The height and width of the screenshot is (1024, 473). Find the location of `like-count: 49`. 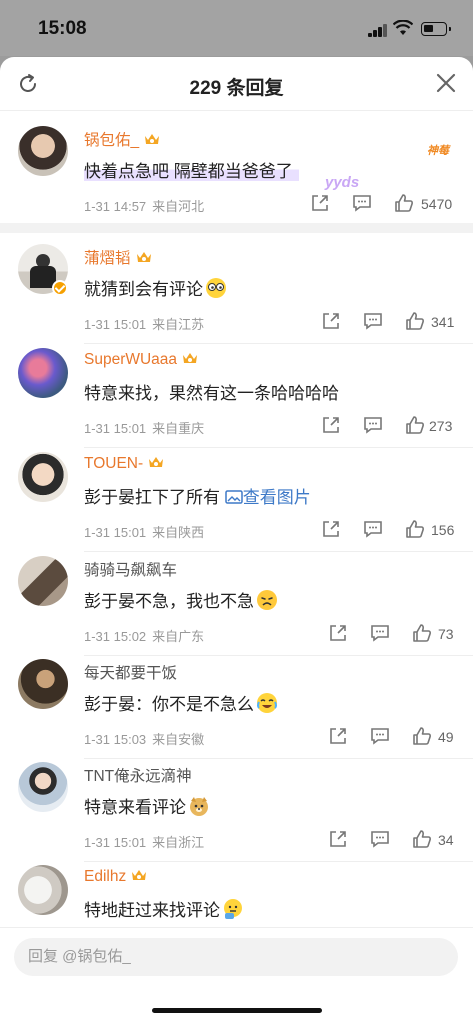

like-count: 49 is located at coordinates (446, 737).